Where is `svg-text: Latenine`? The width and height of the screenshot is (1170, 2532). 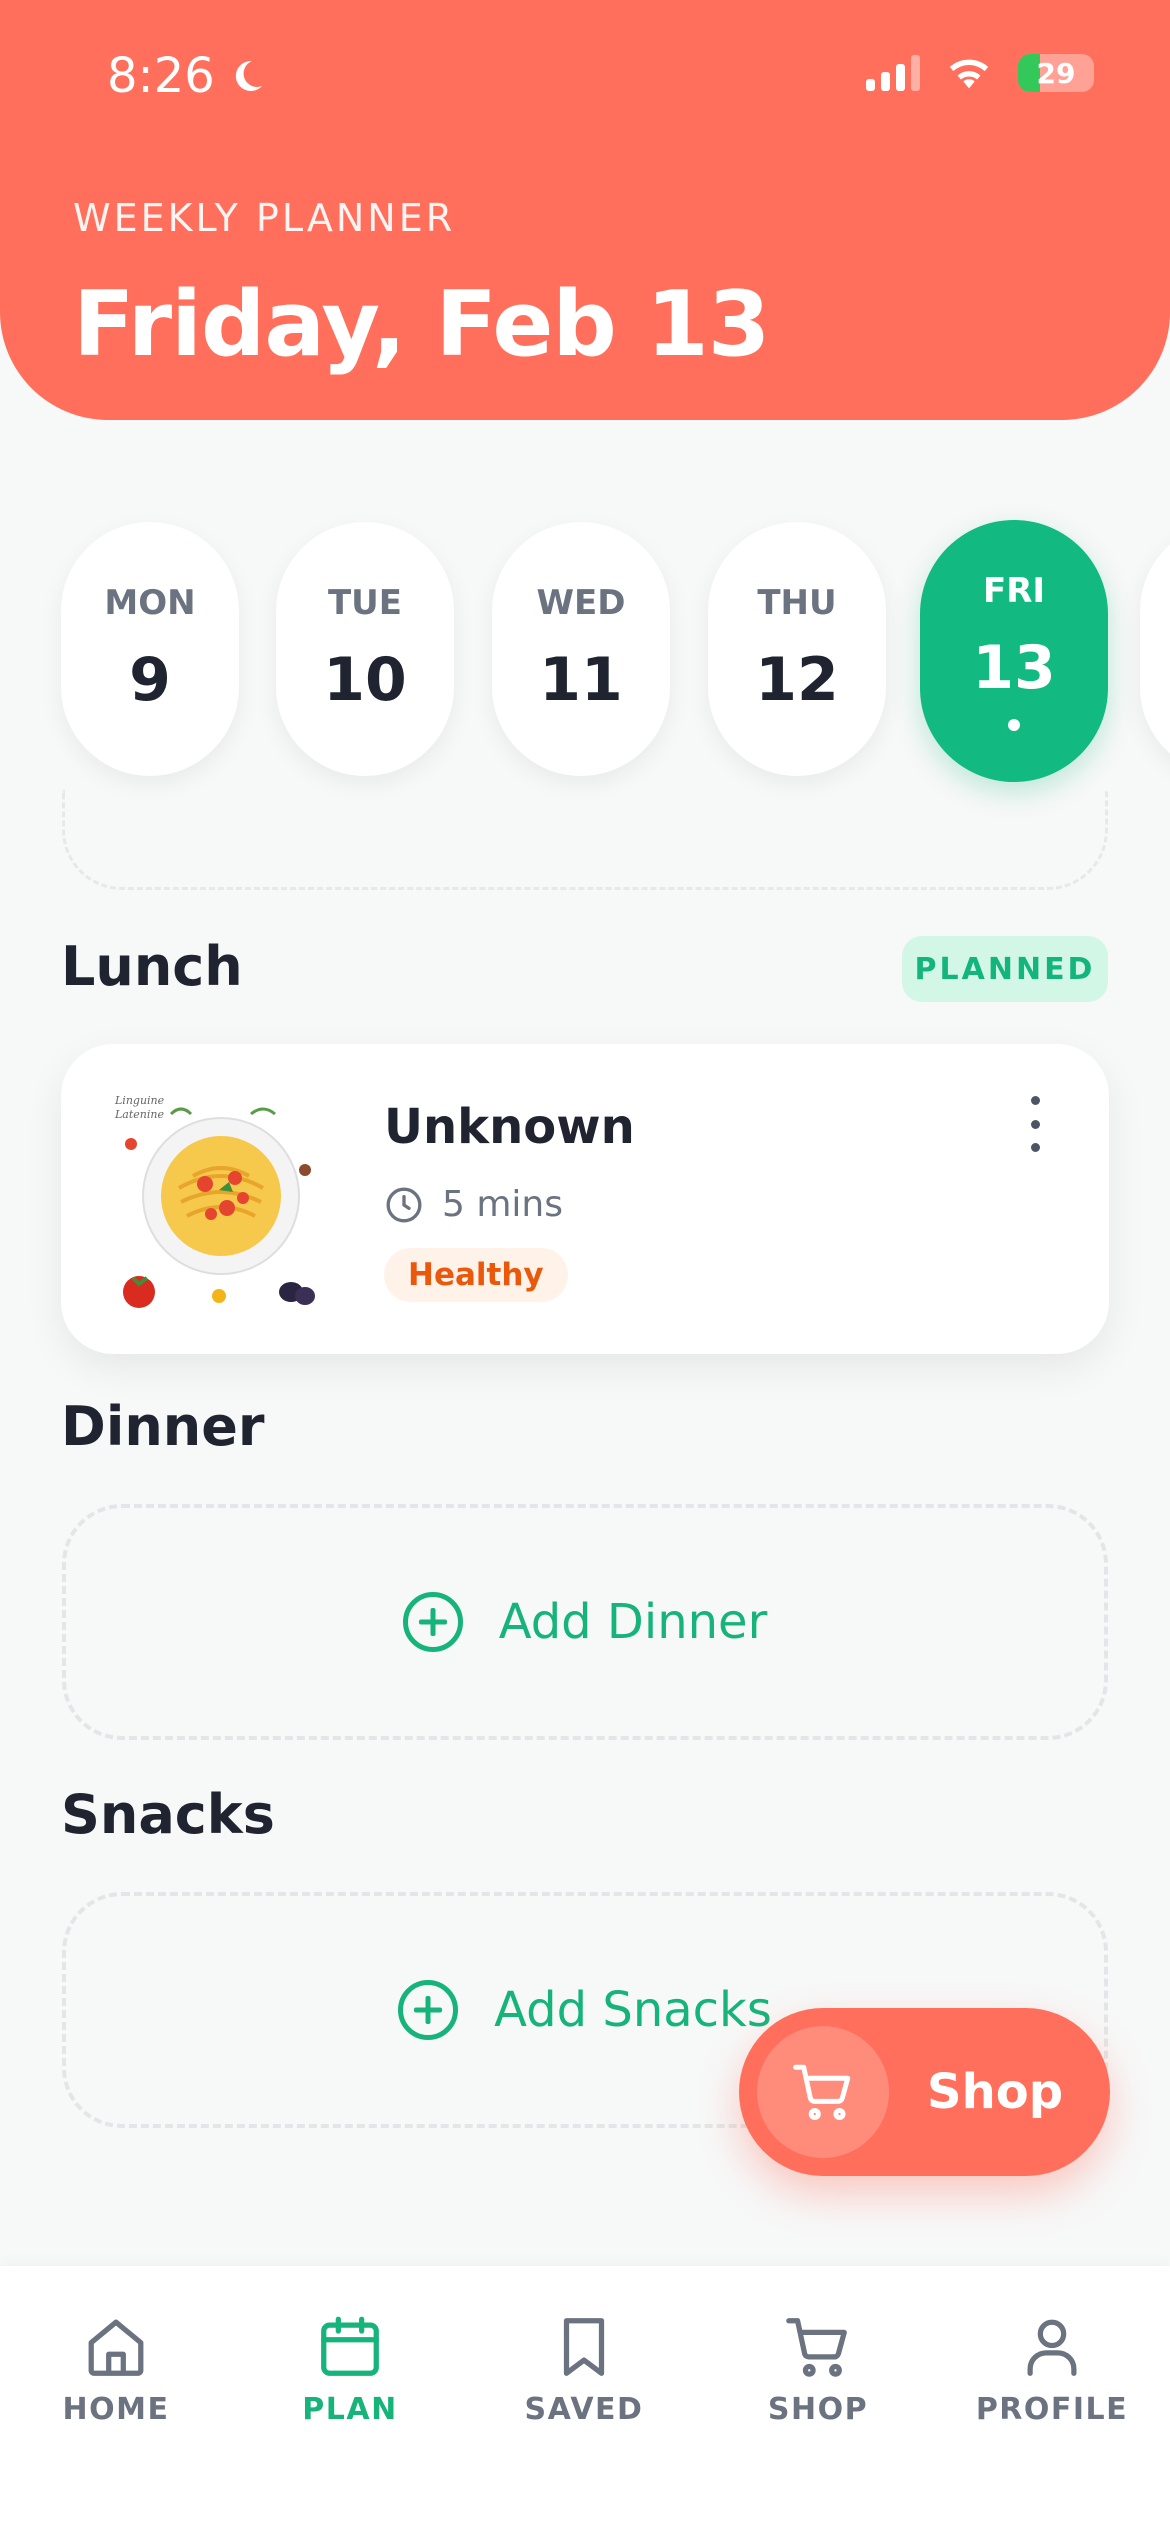
svg-text: Latenine is located at coordinates (139, 1114).